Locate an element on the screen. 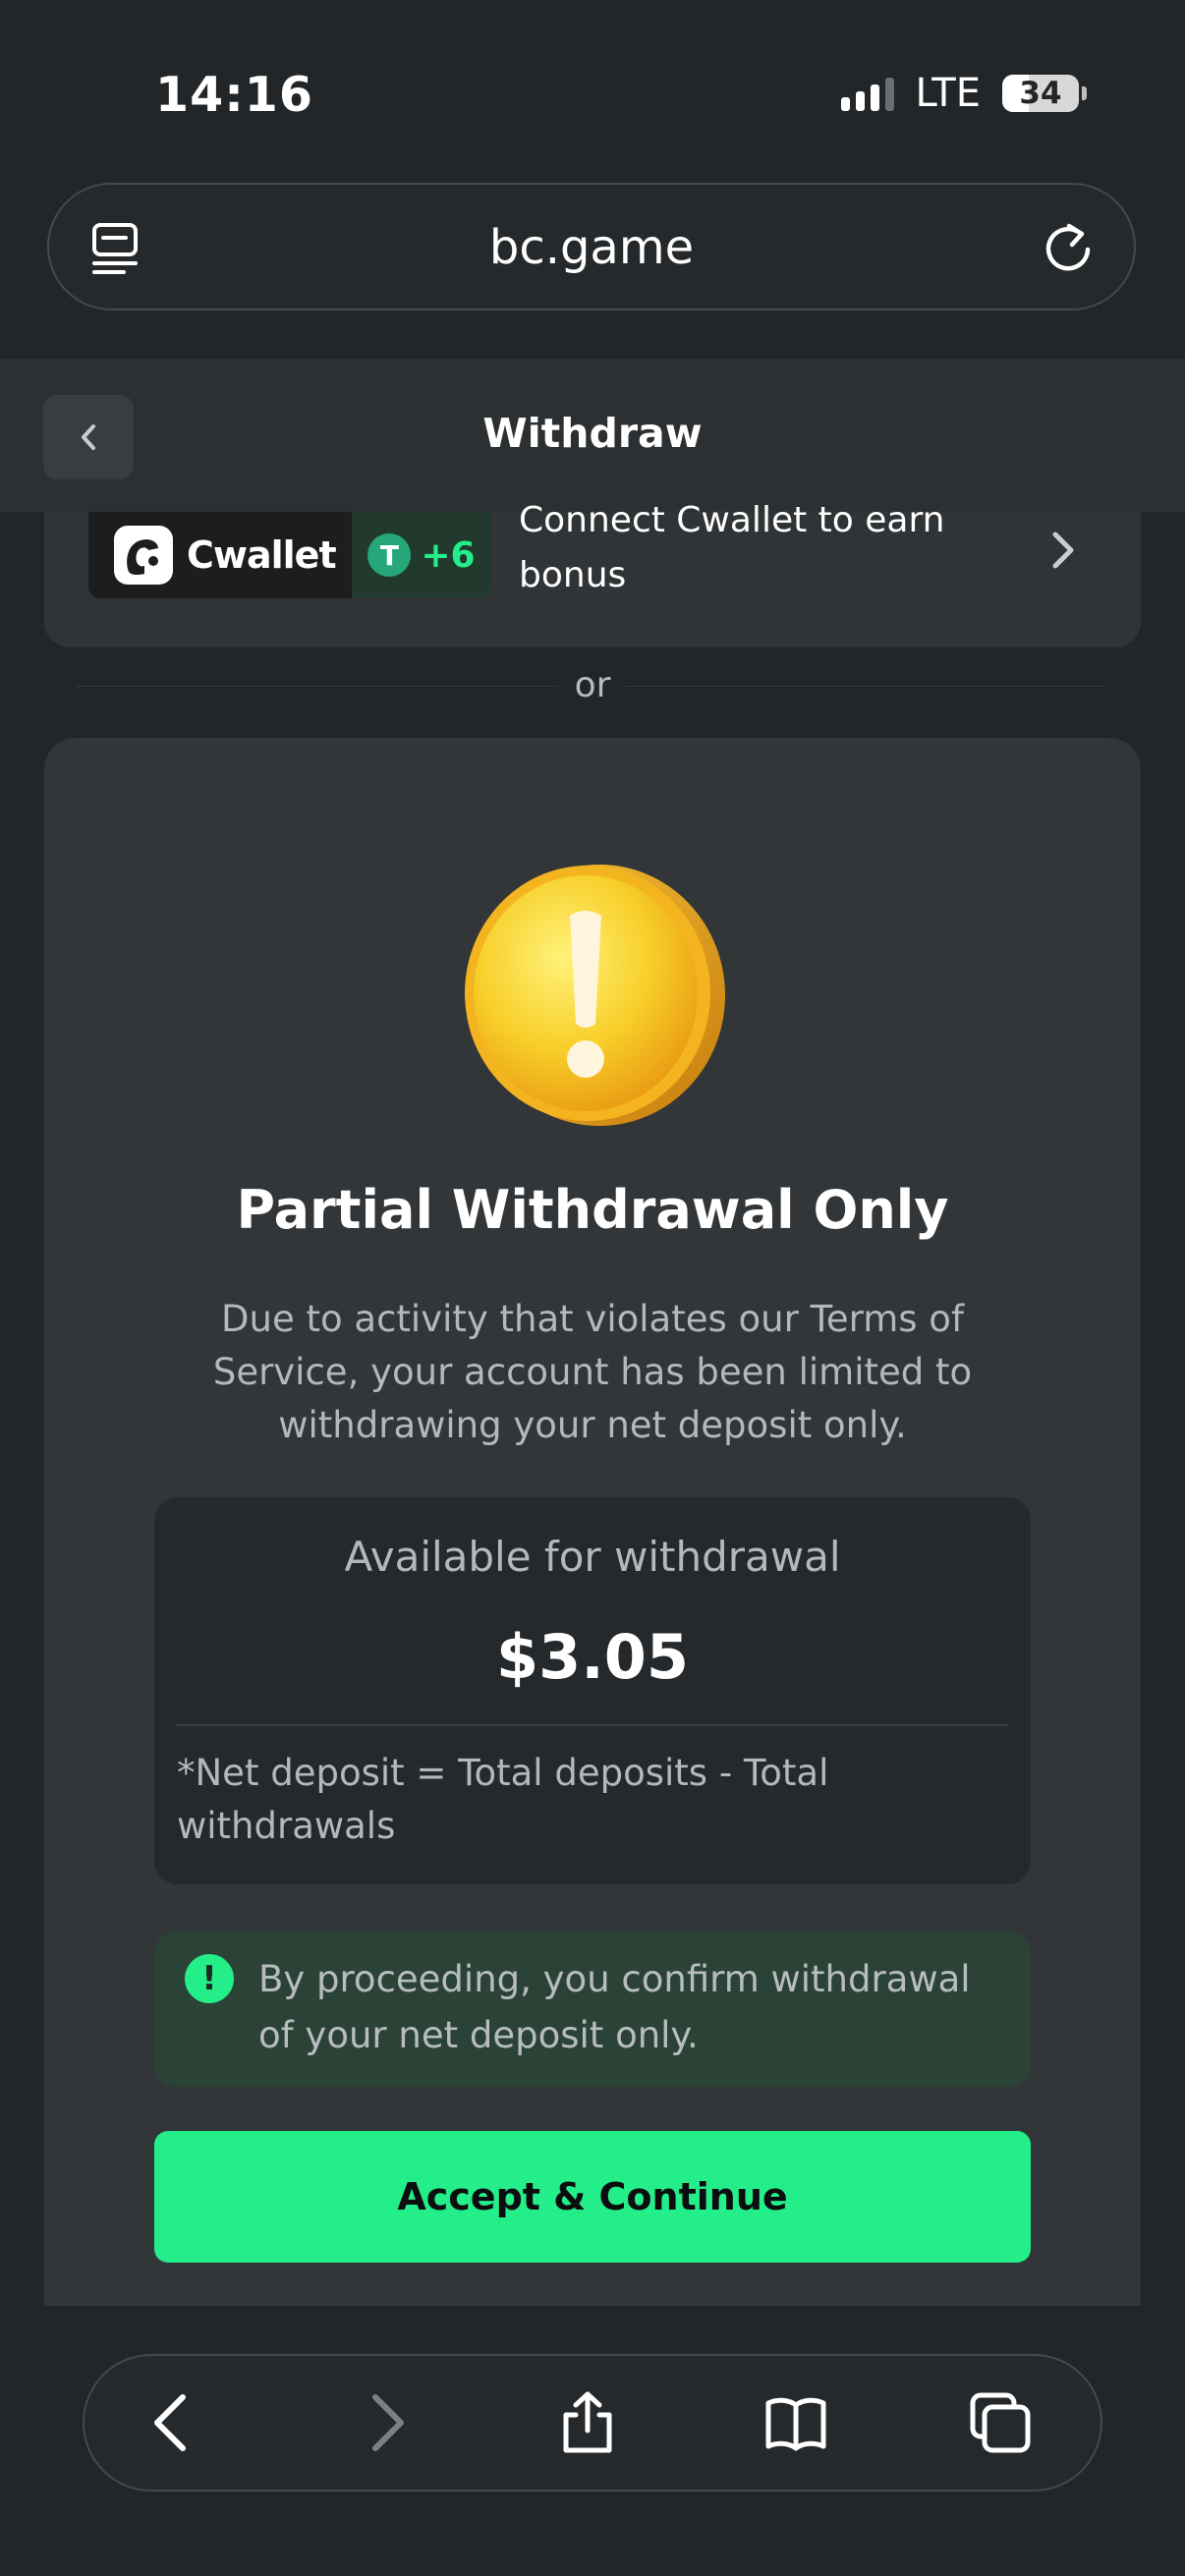 Image resolution: width=1185 pixels, height=2576 pixels. chevron-right-icon is located at coordinates (1063, 550).